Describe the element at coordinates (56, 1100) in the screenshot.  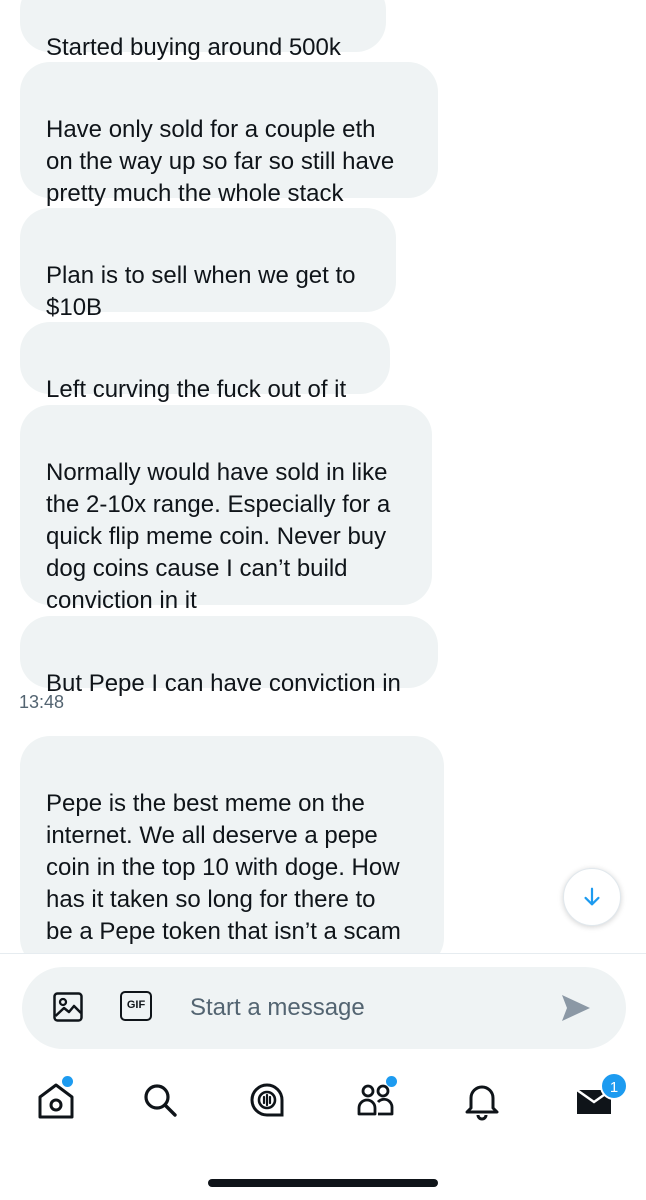
I see `tab-home` at that location.